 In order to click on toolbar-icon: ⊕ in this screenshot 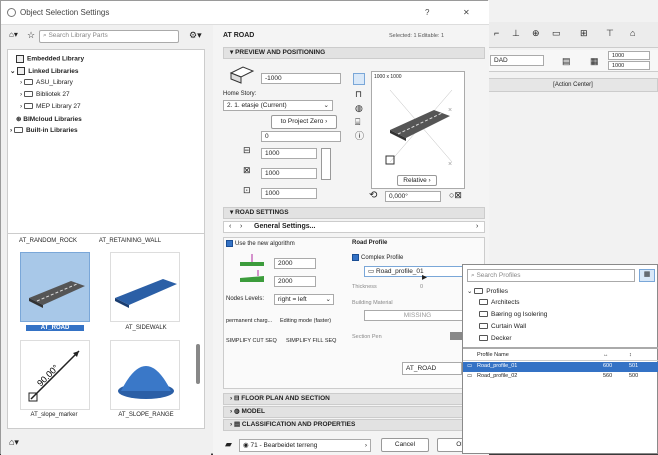, I will do `click(536, 33)`.